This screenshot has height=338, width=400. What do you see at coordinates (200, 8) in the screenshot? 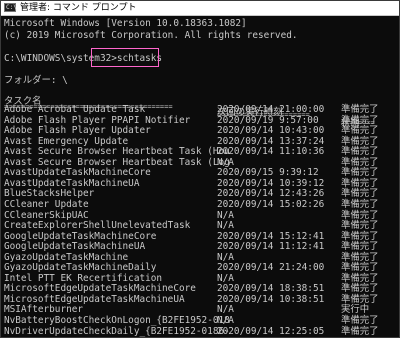
I see `title-bar: C:\ 管理者: コマンド プロンプト` at bounding box center [200, 8].